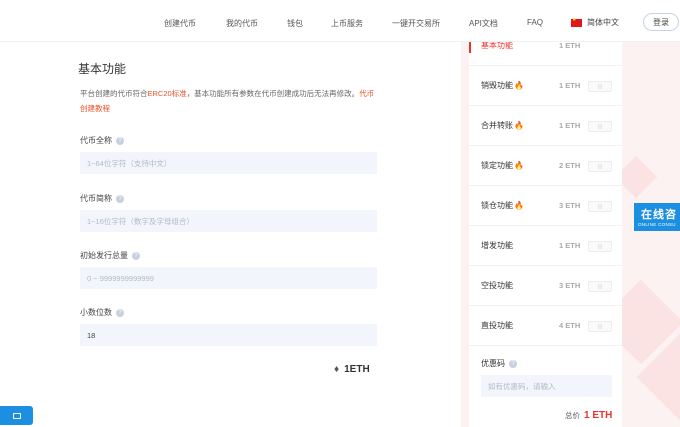 The height and width of the screenshot is (427, 680). Describe the element at coordinates (497, 245) in the screenshot. I see `feature-name: 增发功能` at that location.